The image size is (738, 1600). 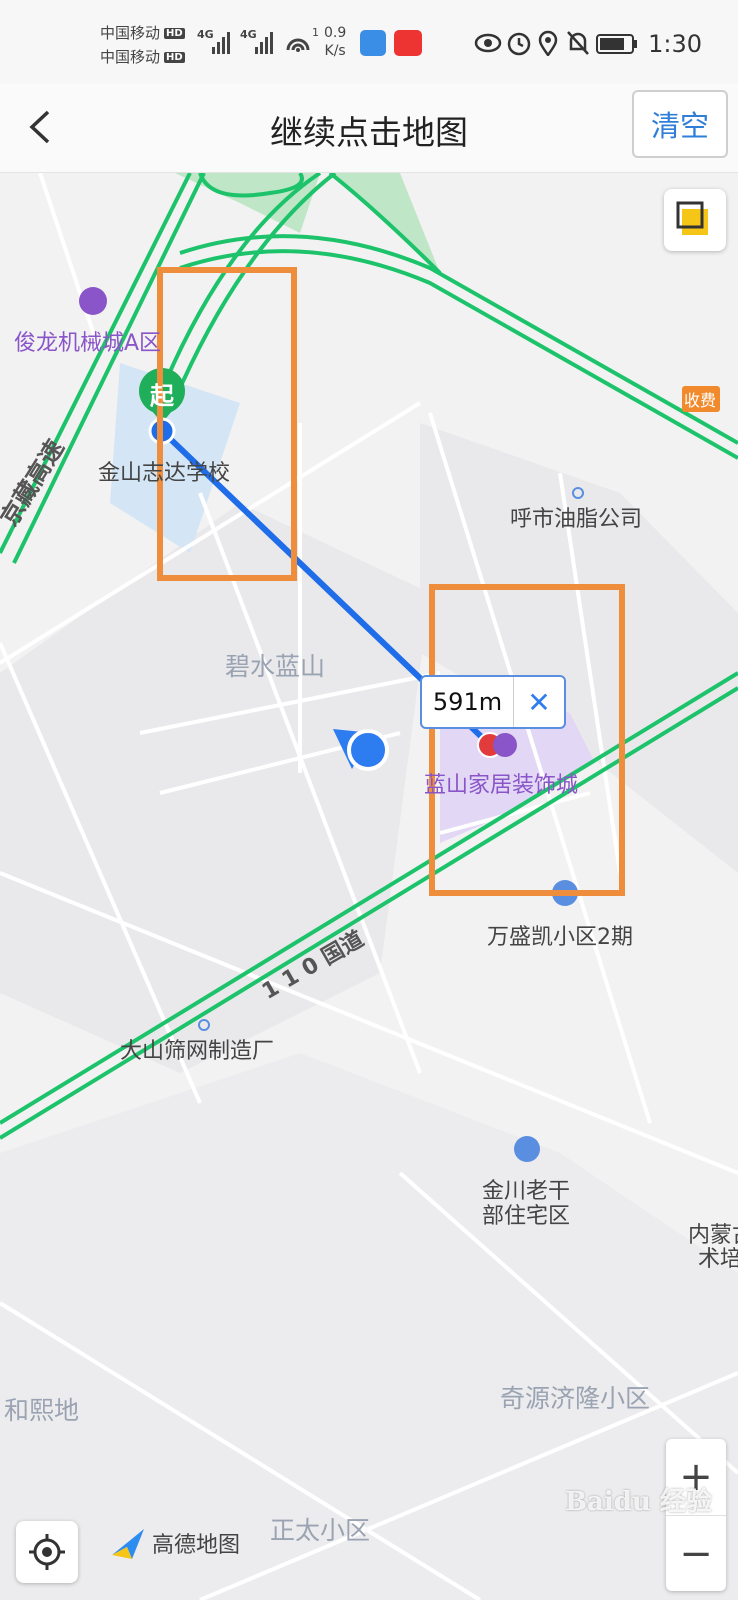 I want to click on distance-value: 591m, so click(x=468, y=702).